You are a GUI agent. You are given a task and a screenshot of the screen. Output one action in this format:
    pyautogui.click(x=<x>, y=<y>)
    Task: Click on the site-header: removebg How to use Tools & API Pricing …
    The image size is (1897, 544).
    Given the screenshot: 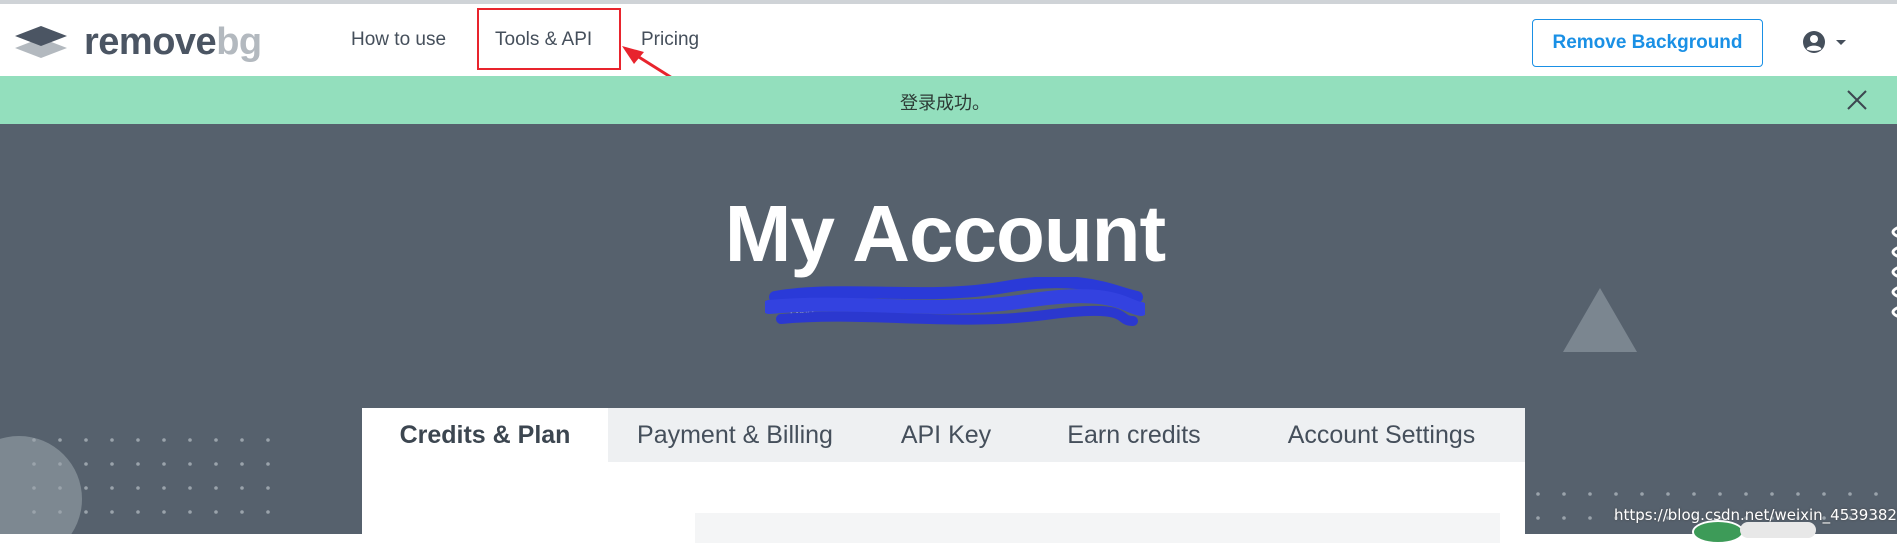 What is the action you would take?
    pyautogui.click(x=948, y=40)
    